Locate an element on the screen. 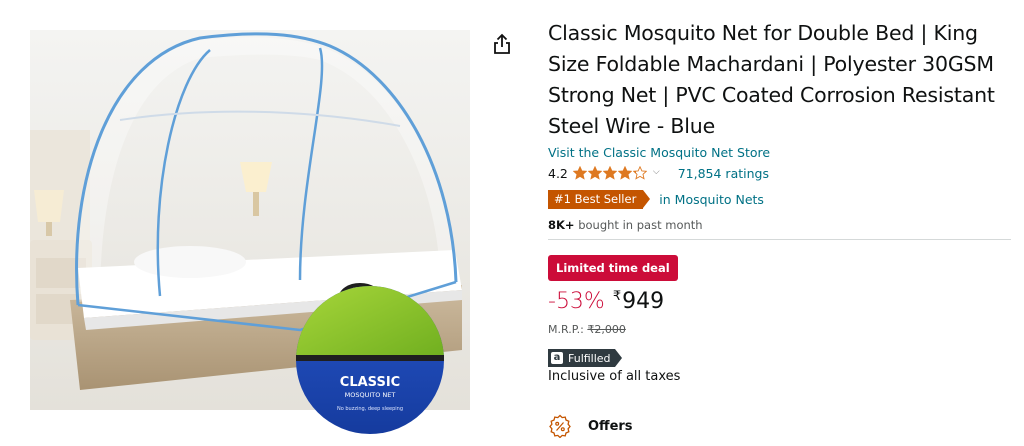  best-seller-row: #1 Best Seller in Mosquito Nets is located at coordinates (781, 199).